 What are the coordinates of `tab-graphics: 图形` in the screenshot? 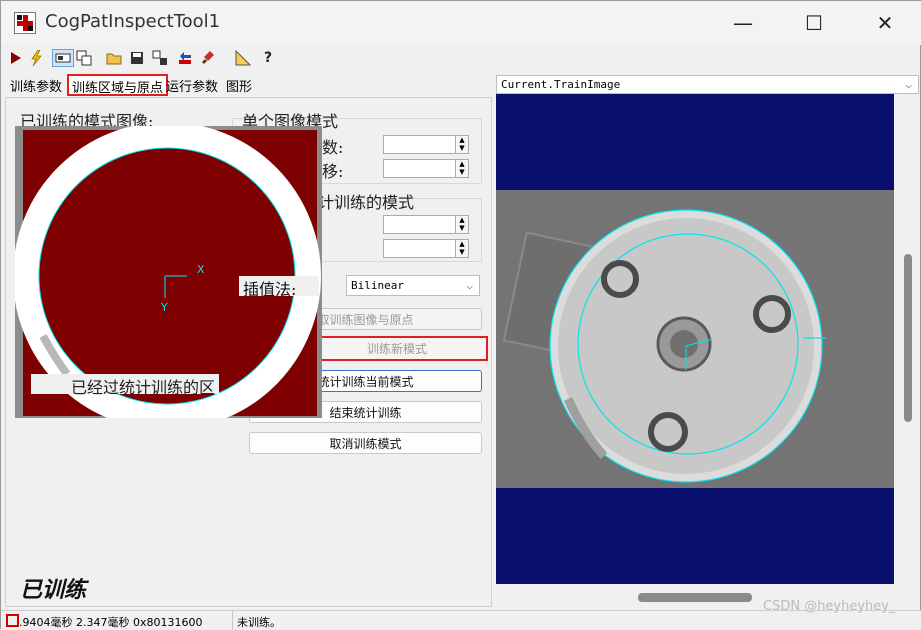 It's located at (239, 85).